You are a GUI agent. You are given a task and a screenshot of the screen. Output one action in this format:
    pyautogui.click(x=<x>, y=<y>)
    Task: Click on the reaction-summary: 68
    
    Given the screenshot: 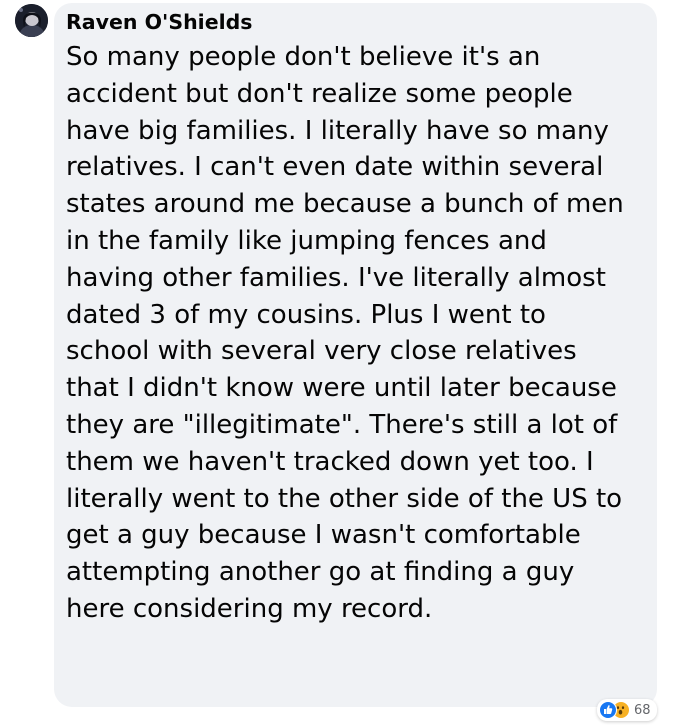 What is the action you would take?
    pyautogui.click(x=627, y=710)
    